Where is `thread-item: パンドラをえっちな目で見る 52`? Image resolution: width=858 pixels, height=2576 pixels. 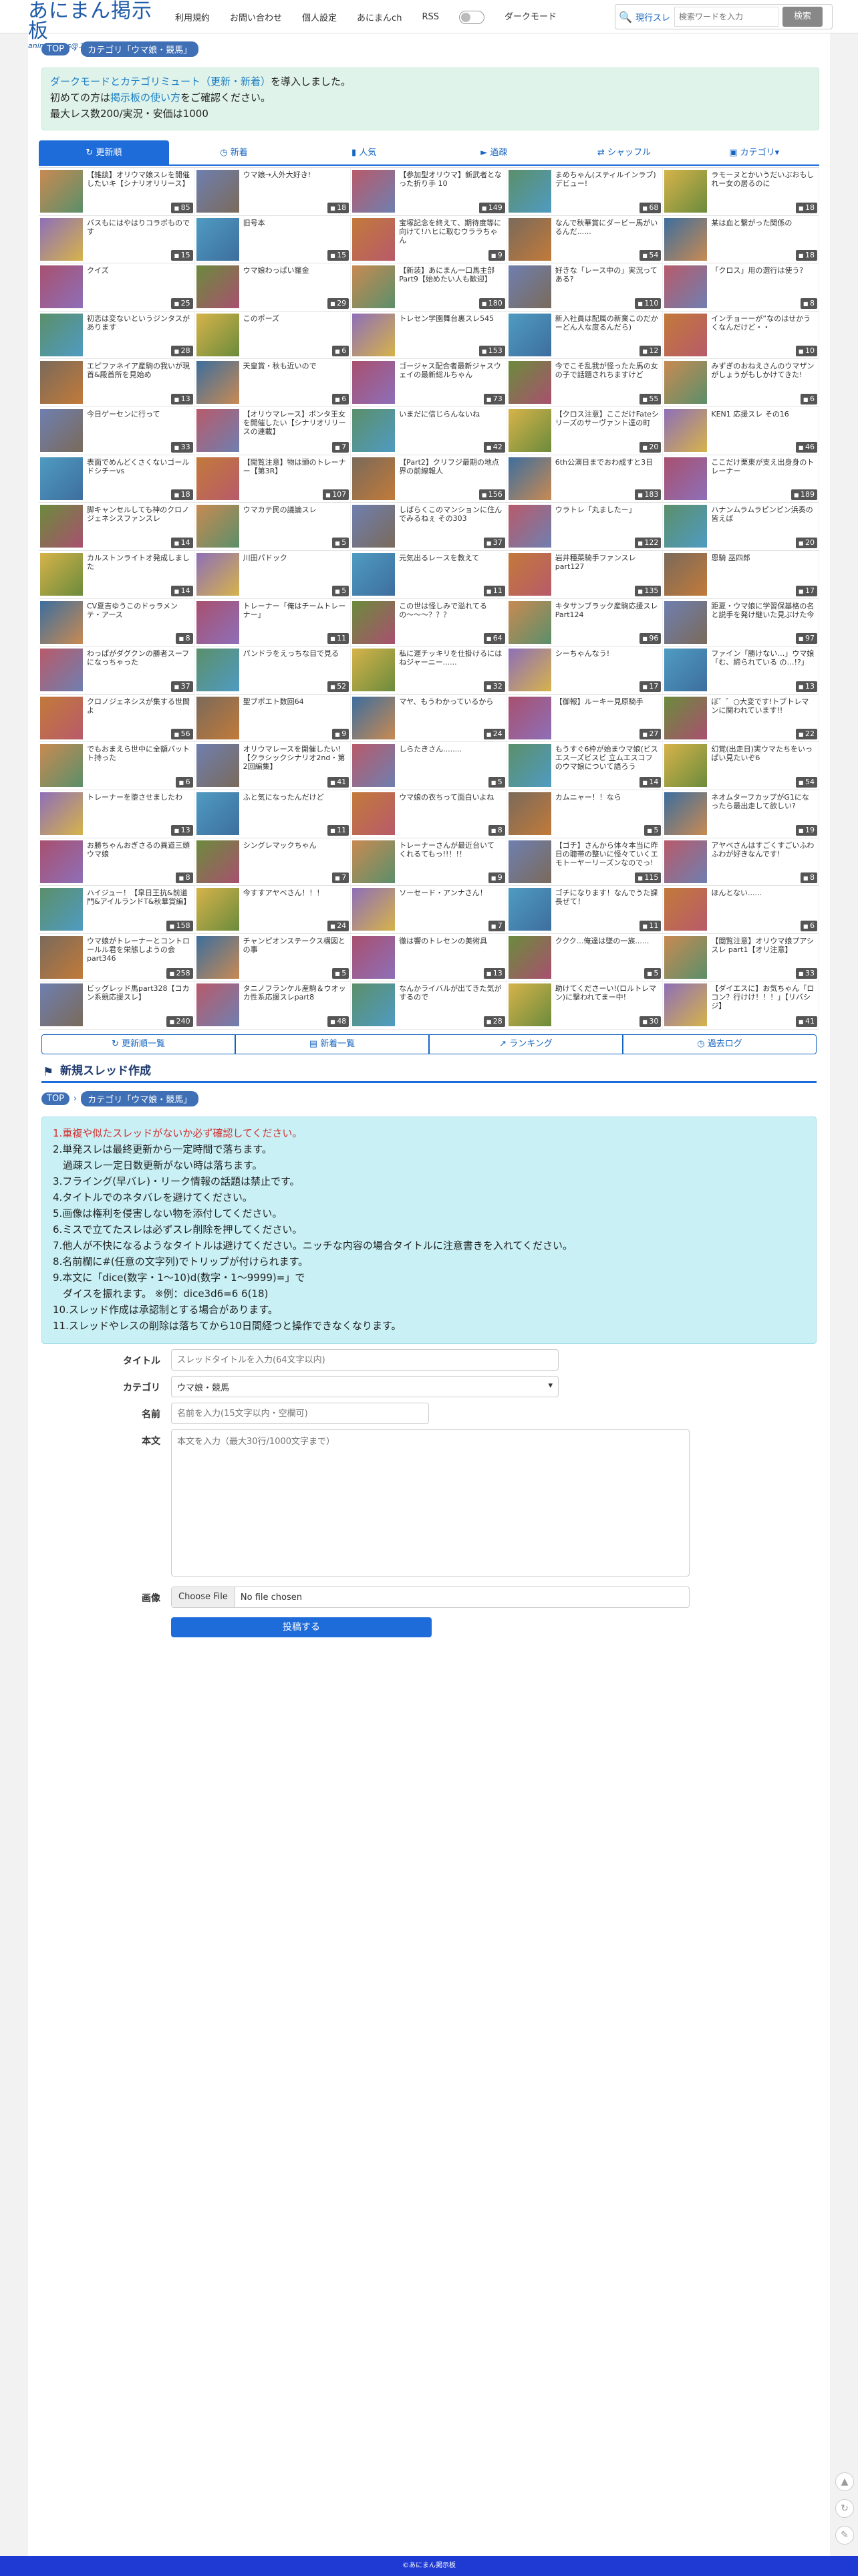 thread-item: パンドラをえっちな目で見る 52 is located at coordinates (272, 671).